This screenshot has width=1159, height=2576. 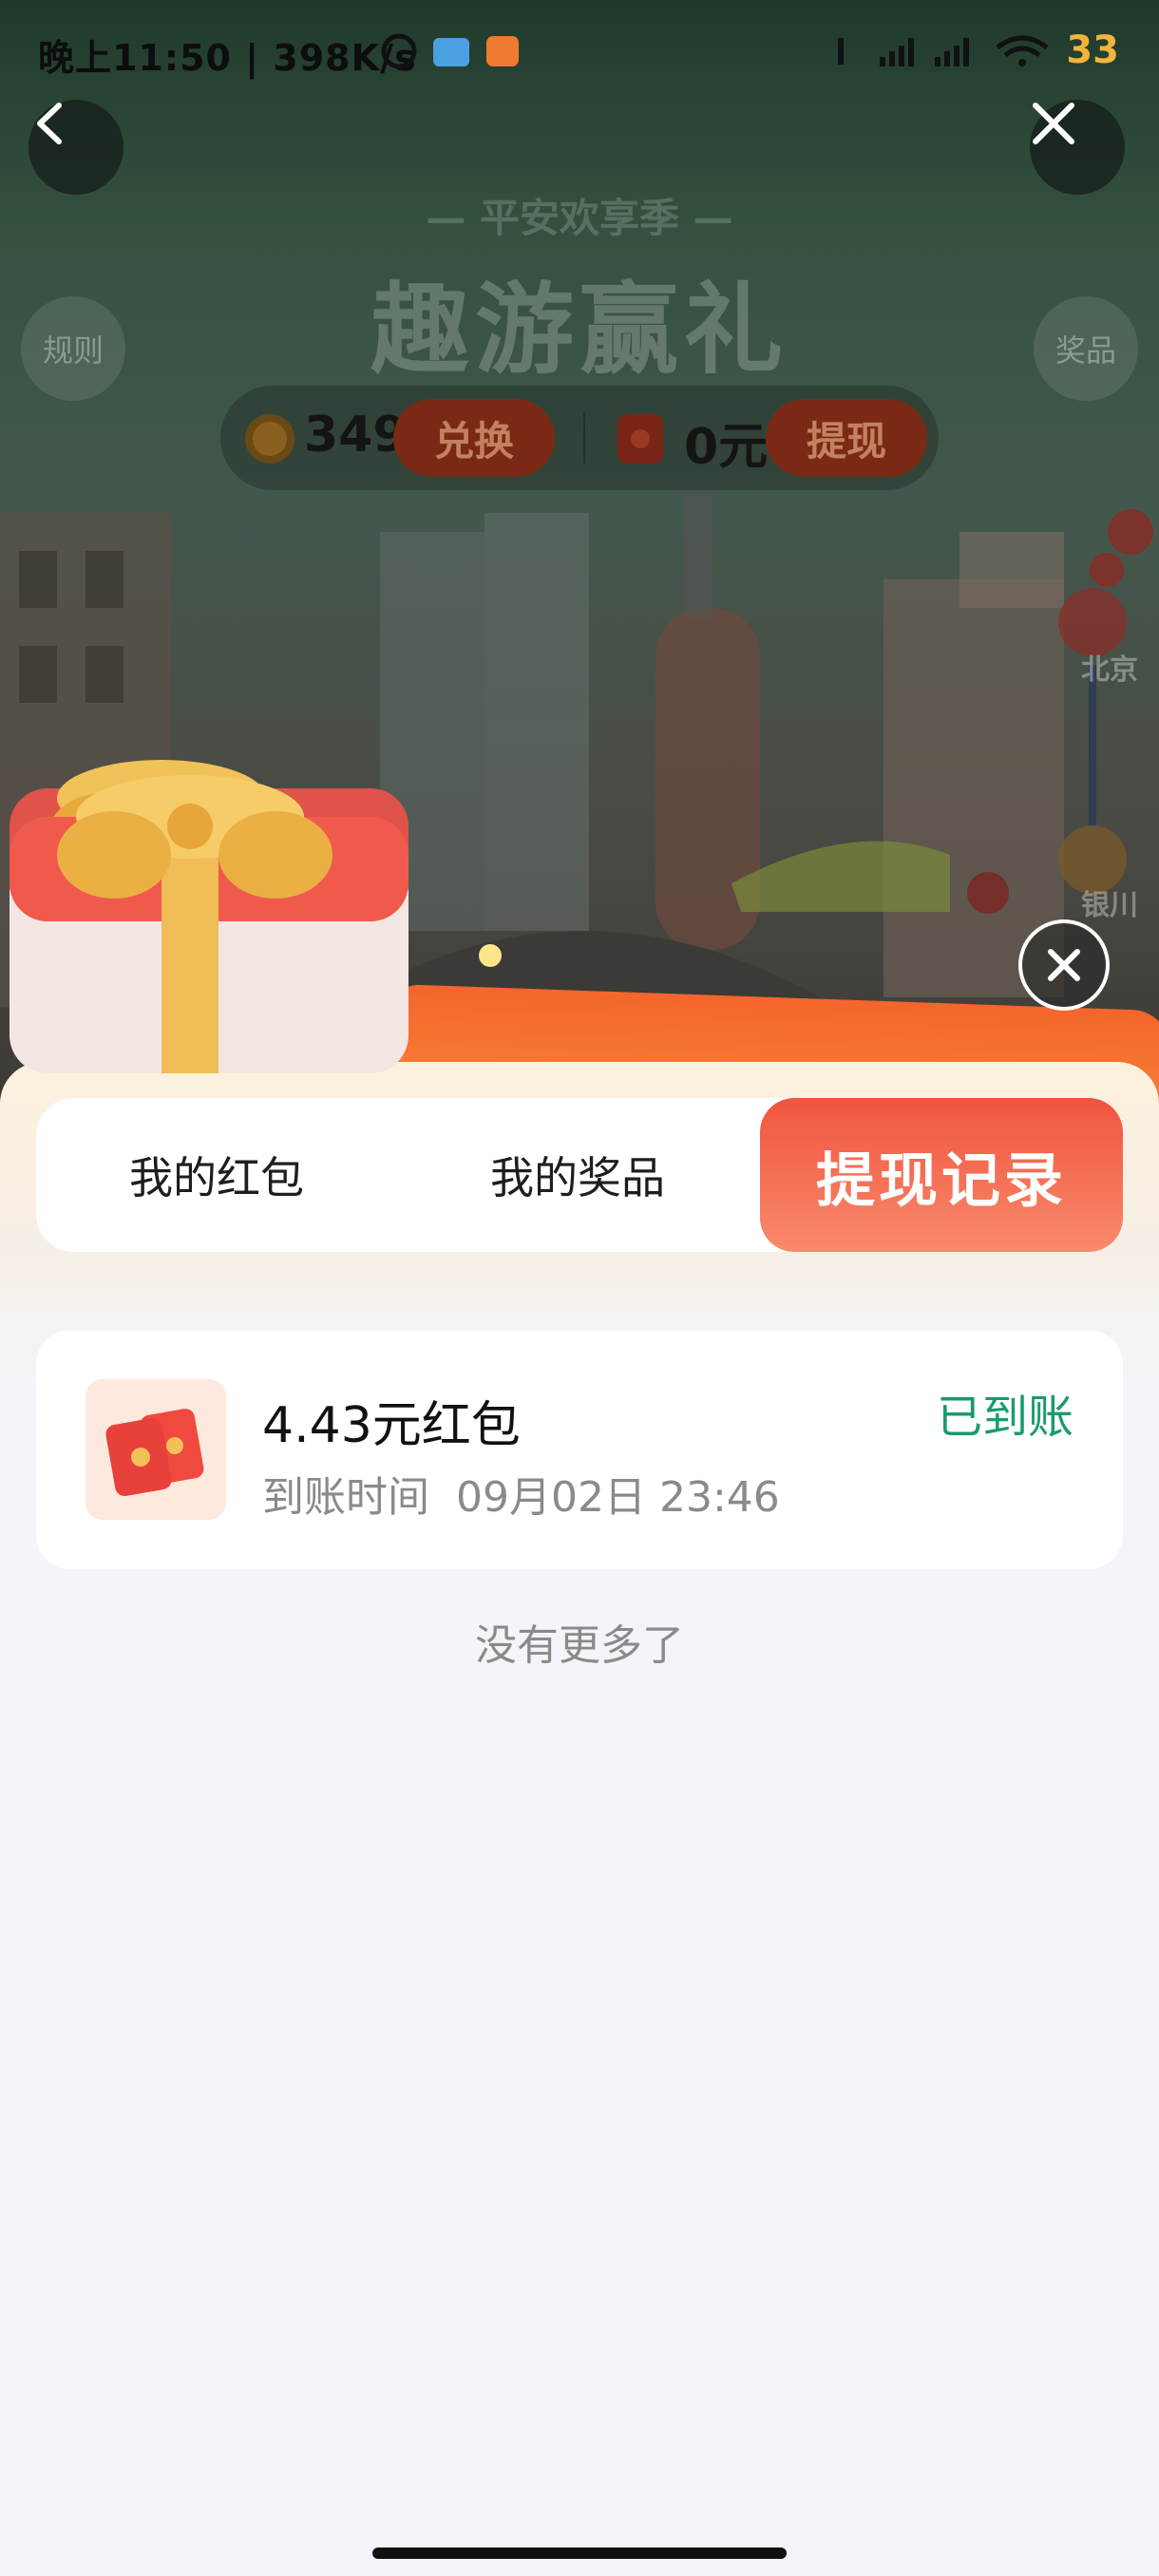 What do you see at coordinates (579, 330) in the screenshot?
I see `event-title: 趣游赢礼` at bounding box center [579, 330].